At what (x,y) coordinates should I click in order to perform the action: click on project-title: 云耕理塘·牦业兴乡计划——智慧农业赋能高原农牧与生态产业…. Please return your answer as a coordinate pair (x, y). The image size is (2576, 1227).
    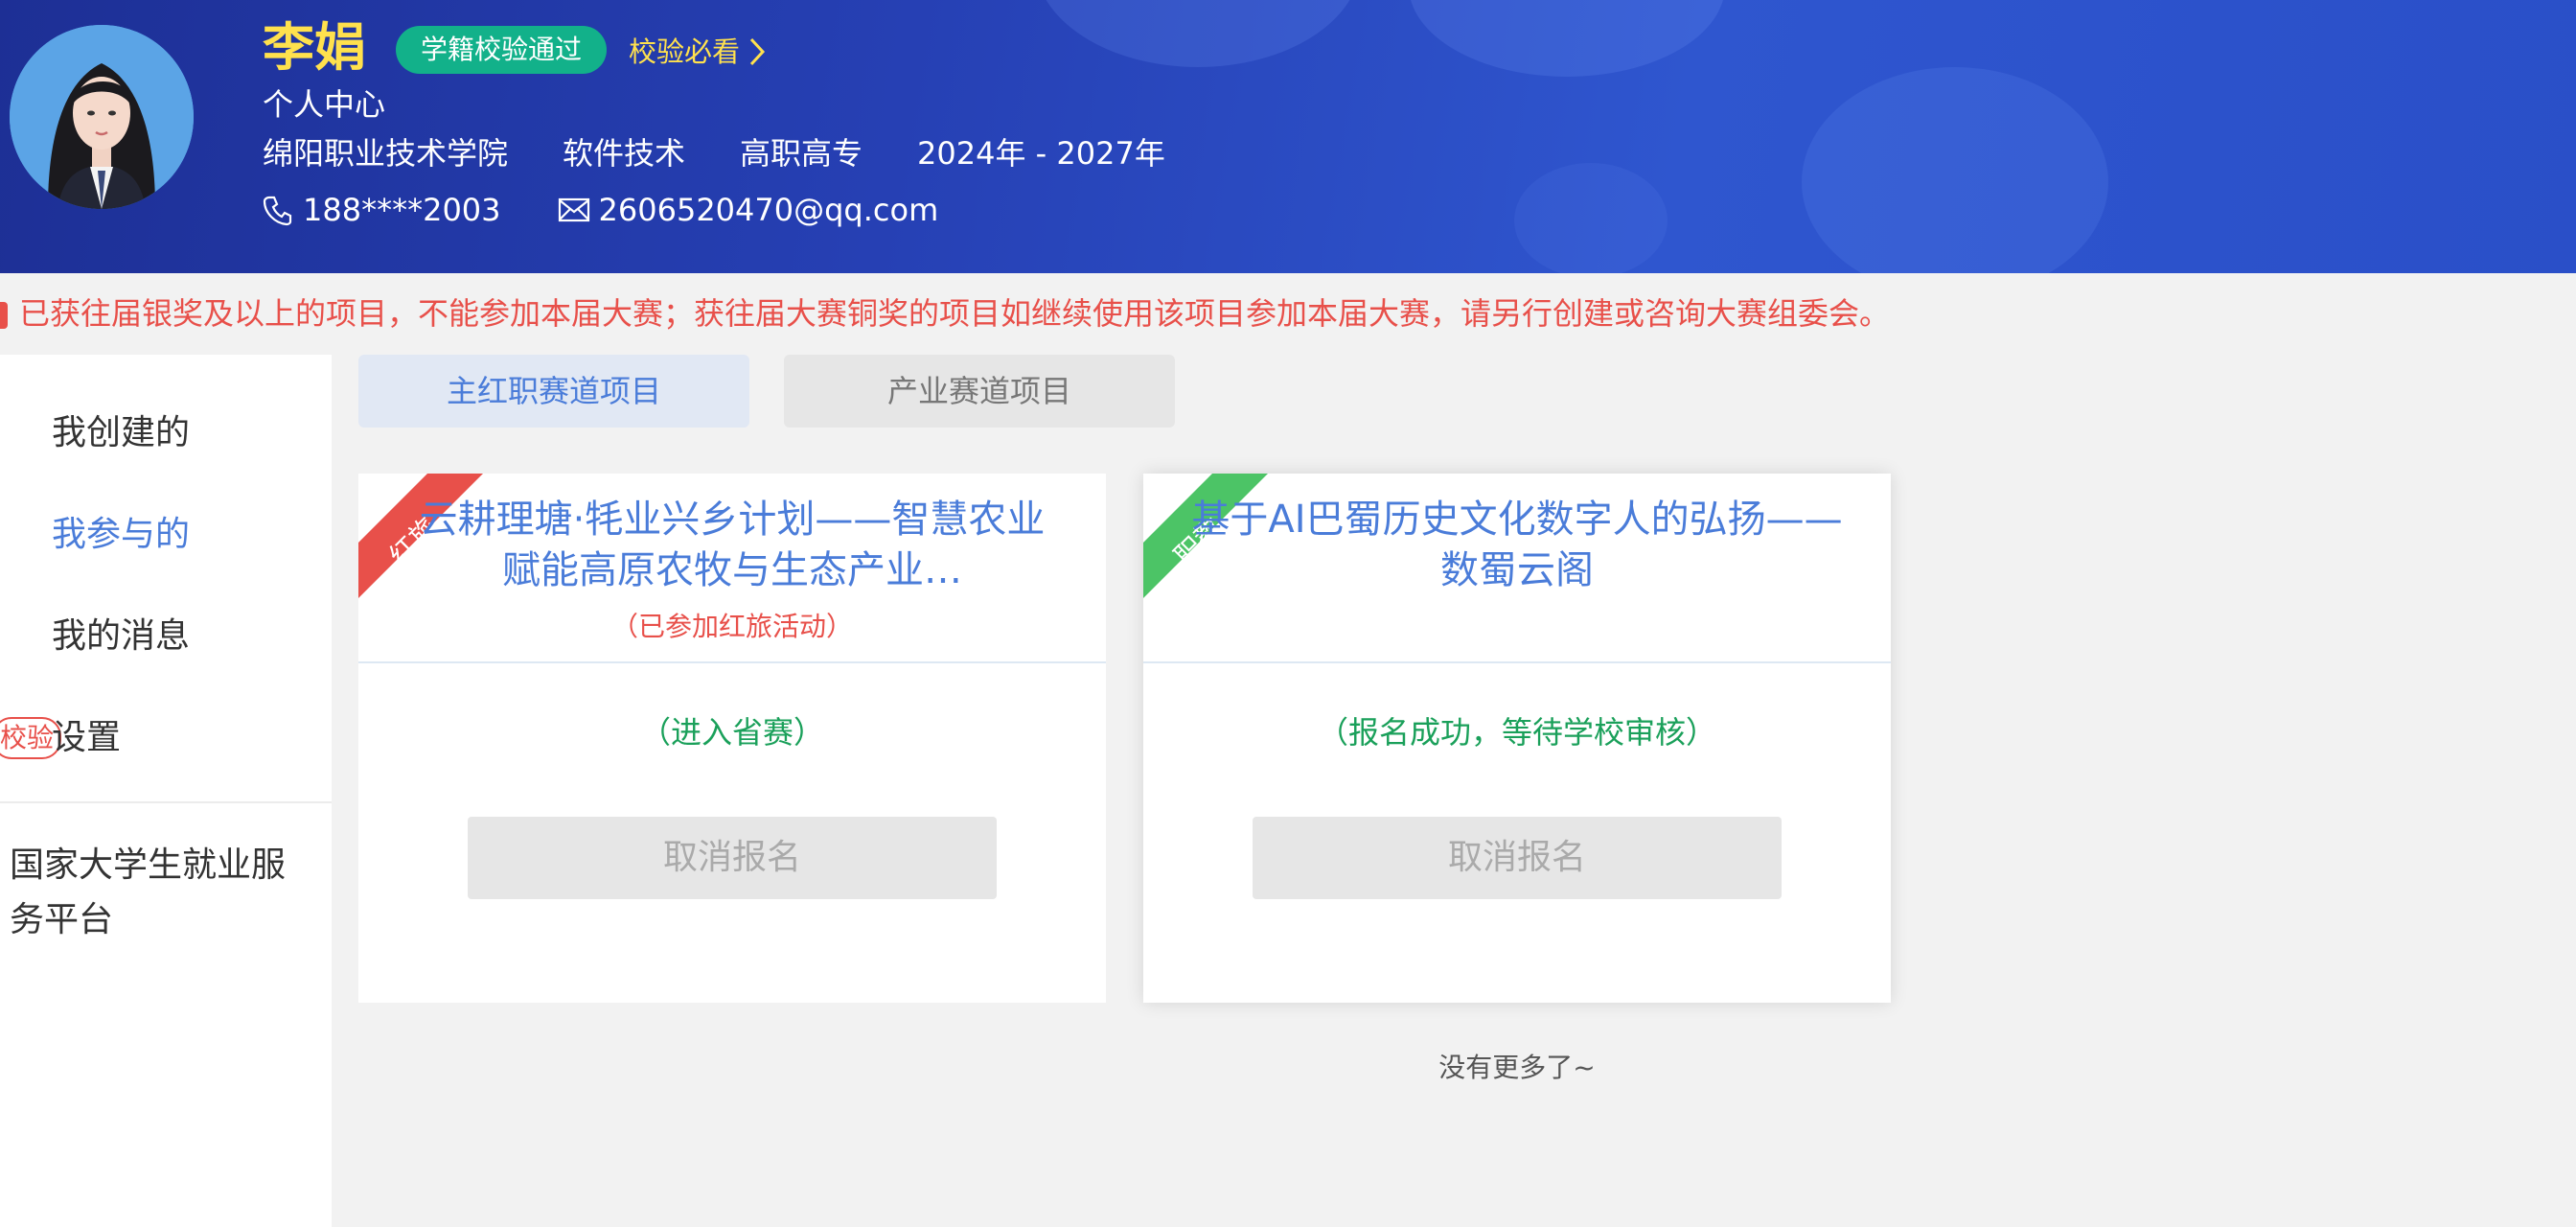
    Looking at the image, I should click on (732, 545).